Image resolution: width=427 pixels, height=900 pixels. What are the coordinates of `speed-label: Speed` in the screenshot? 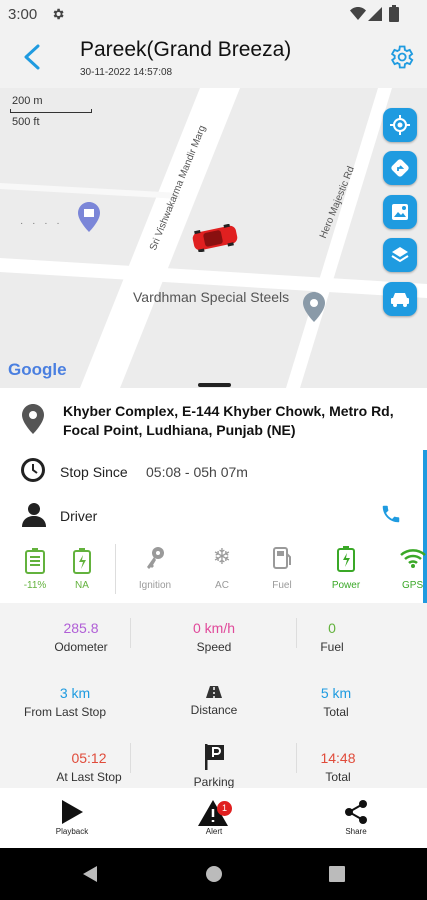 It's located at (214, 647).